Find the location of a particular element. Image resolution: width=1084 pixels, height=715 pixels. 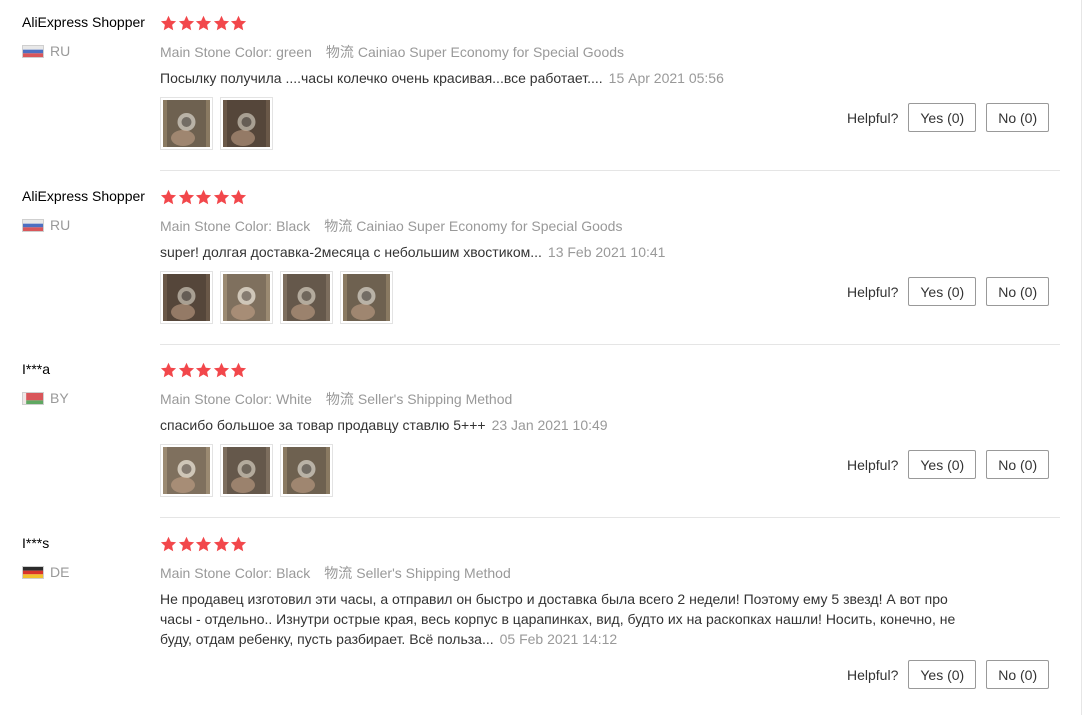

country-code: BY is located at coordinates (59, 398).